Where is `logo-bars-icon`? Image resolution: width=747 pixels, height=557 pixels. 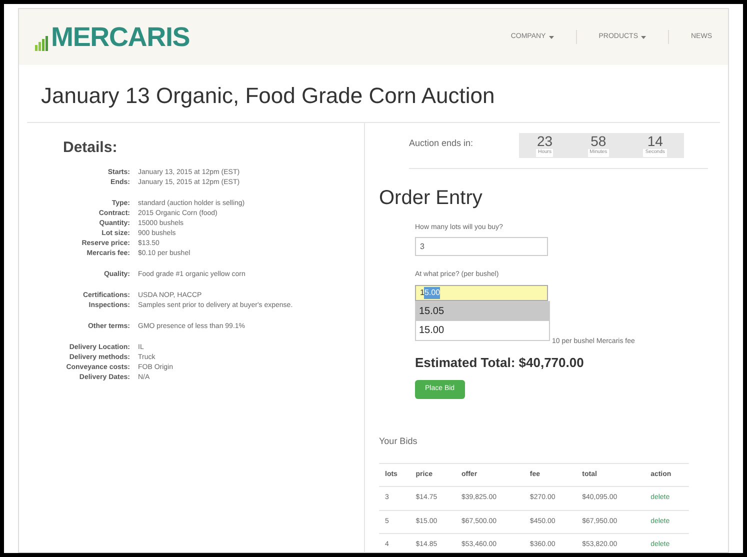
logo-bars-icon is located at coordinates (42, 42).